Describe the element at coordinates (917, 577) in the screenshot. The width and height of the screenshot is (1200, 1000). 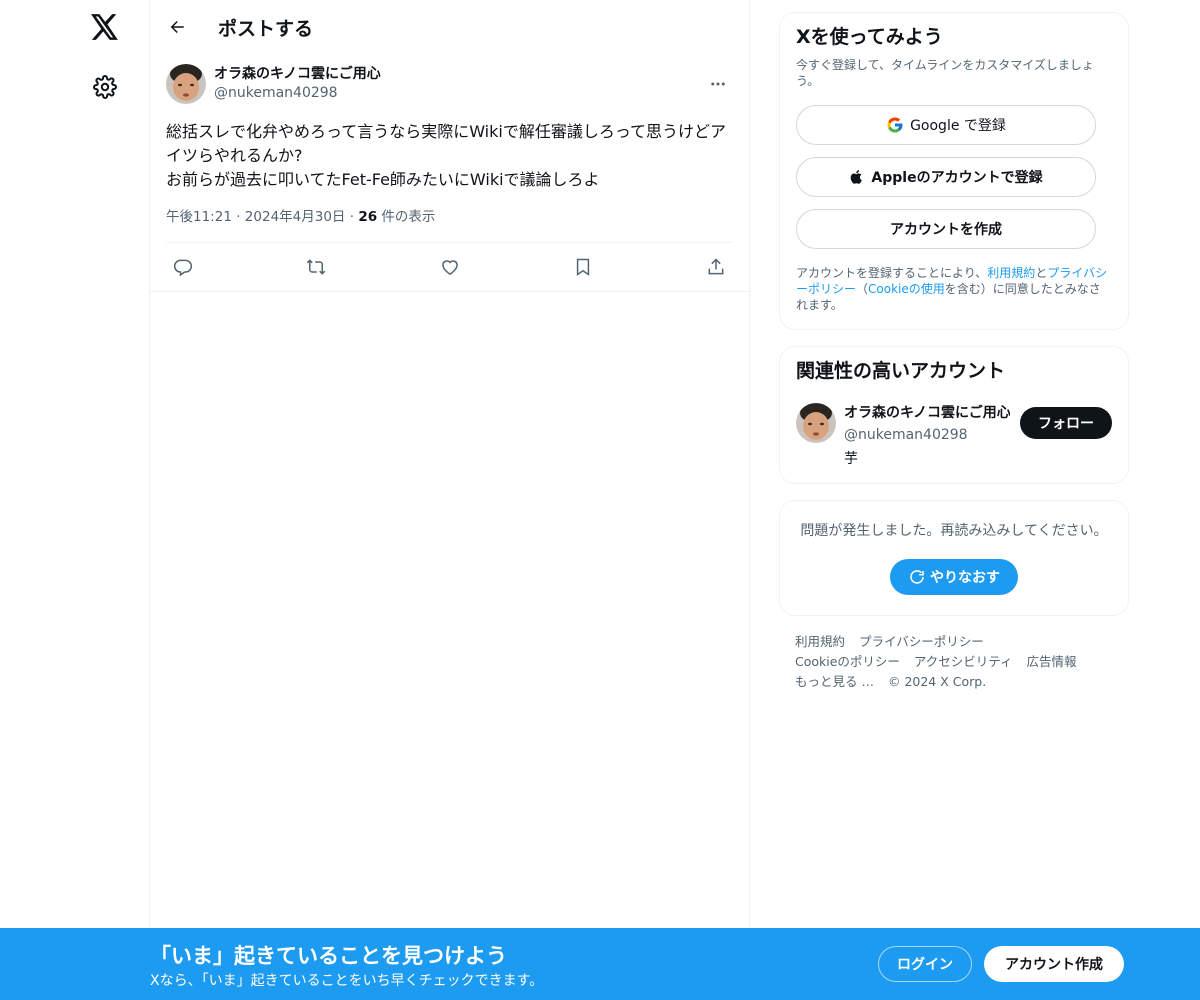
I see `refresh-icon` at that location.